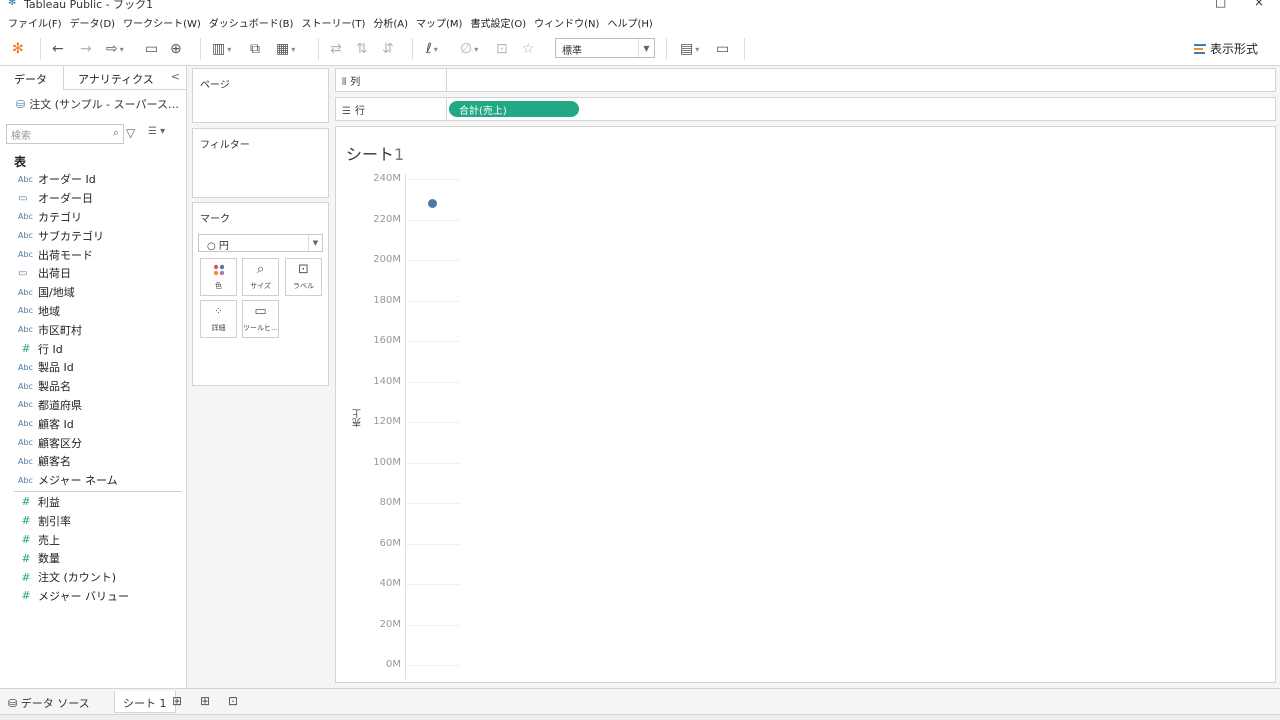 The width and height of the screenshot is (1280, 720). What do you see at coordinates (390, 543) in the screenshot?
I see `y-tick-label: 60M` at bounding box center [390, 543].